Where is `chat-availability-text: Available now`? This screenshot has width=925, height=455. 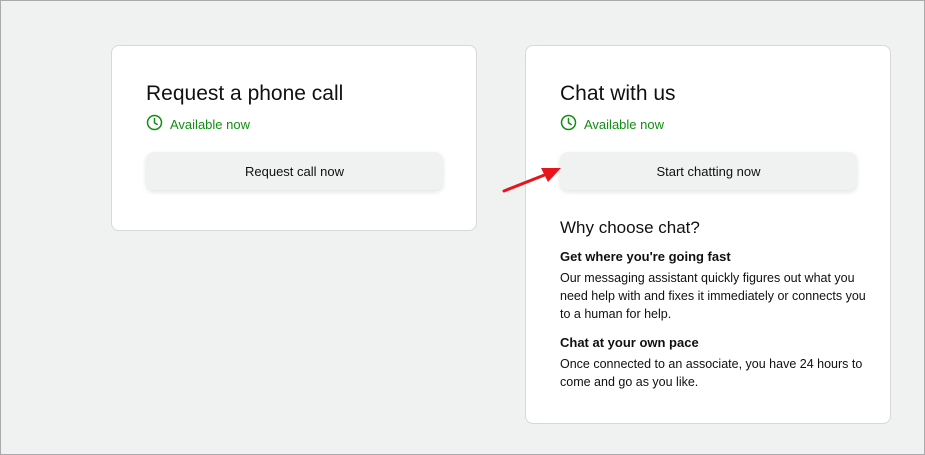 chat-availability-text: Available now is located at coordinates (624, 124).